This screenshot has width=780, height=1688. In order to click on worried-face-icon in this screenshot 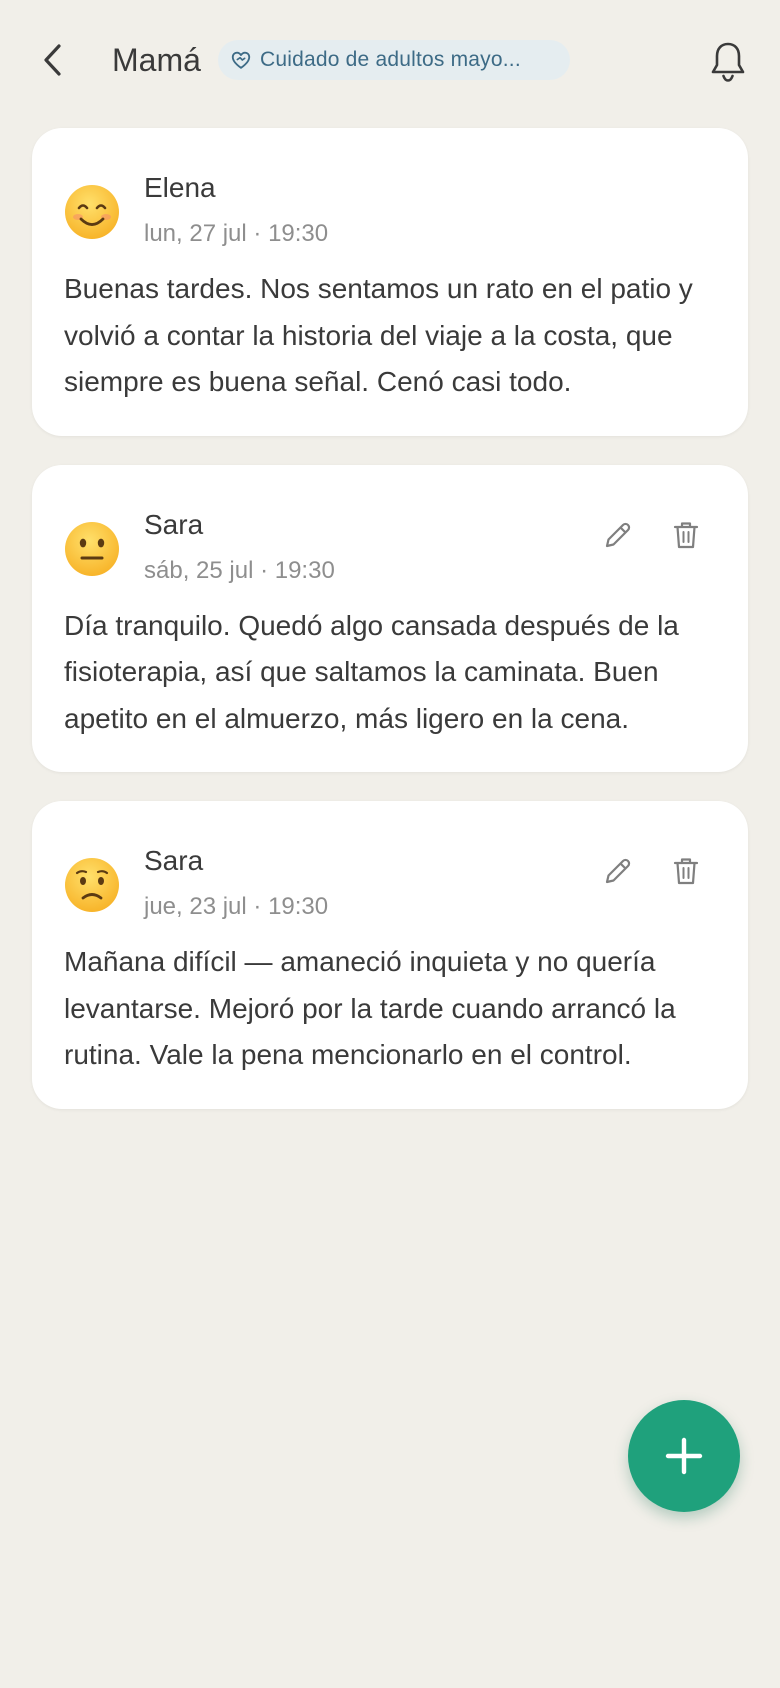, I will do `click(92, 885)`.